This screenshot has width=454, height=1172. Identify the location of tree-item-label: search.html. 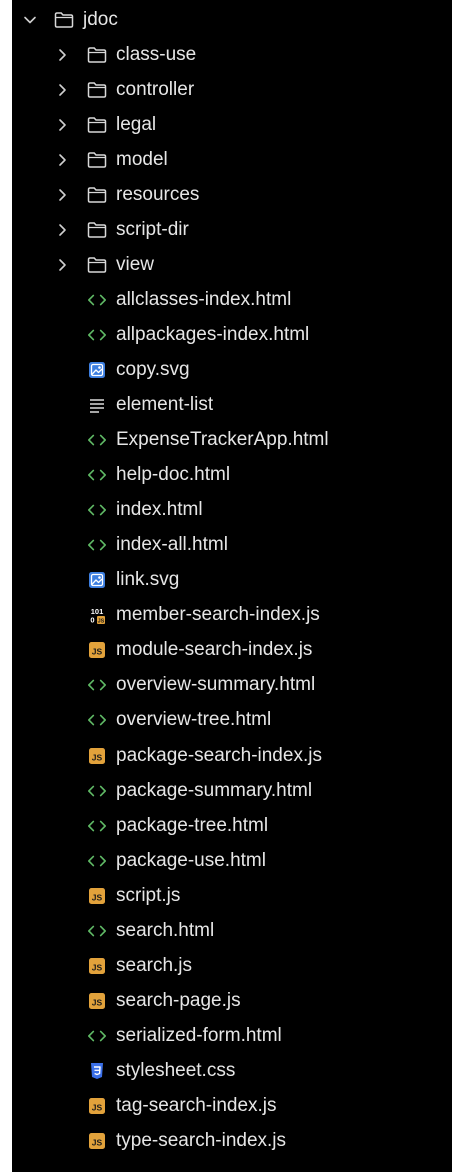
(165, 930).